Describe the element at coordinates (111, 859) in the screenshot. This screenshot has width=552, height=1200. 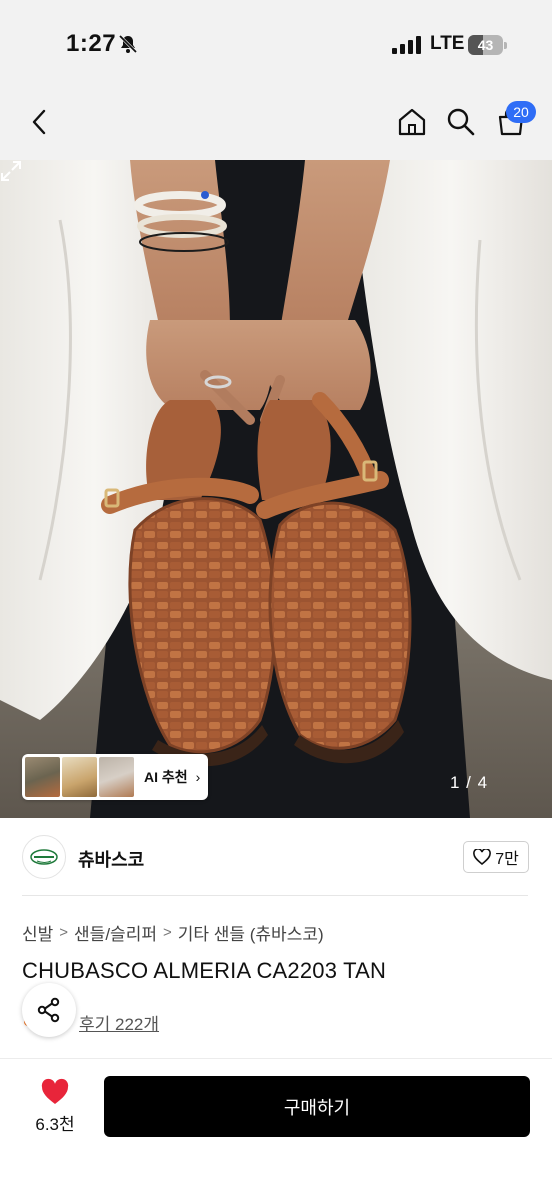
I see `brand-name: 츄바스코` at that location.